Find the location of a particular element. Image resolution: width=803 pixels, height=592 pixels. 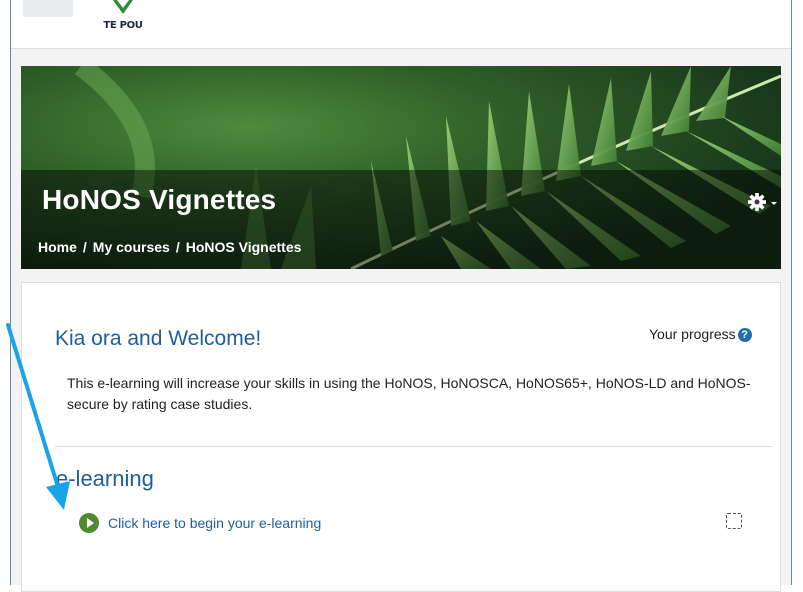

breadcrumb: Home / My courses / HoNOS Vignettes is located at coordinates (169, 247).